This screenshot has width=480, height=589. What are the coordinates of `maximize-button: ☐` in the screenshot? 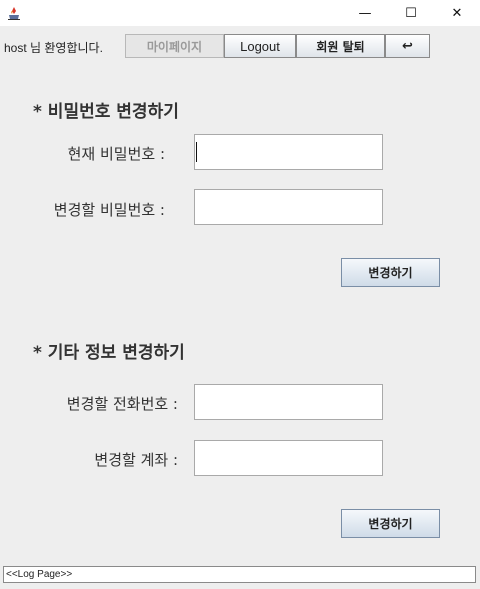 It's located at (411, 13).